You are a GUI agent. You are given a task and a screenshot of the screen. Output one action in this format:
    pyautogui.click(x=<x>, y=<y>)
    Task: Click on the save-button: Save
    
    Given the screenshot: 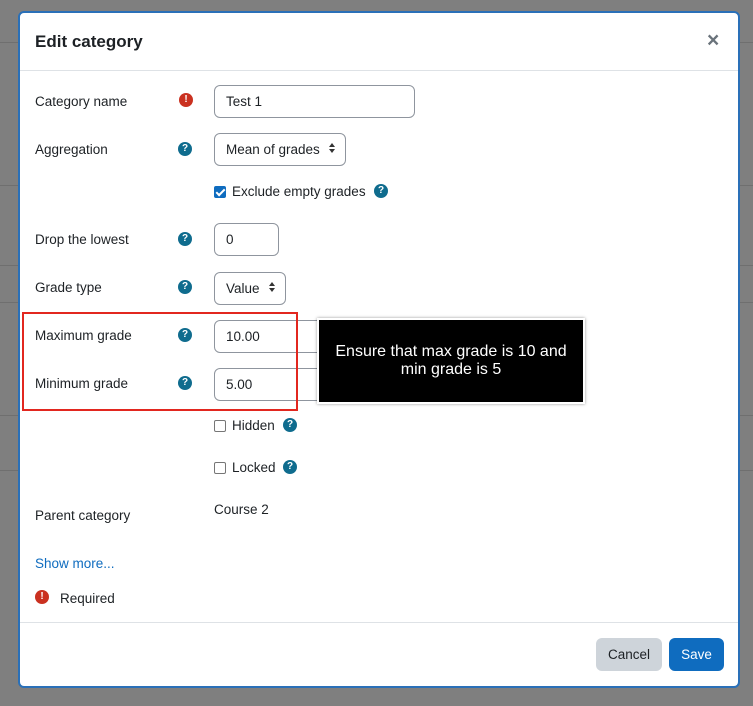 What is the action you would take?
    pyautogui.click(x=696, y=654)
    